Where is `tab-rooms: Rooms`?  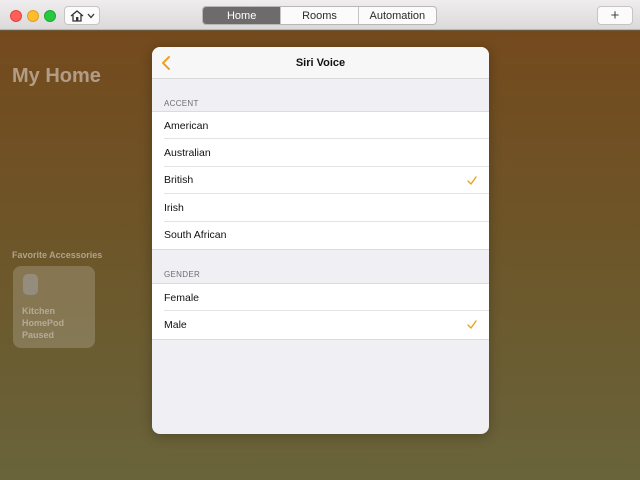
tab-rooms: Rooms is located at coordinates (320, 15).